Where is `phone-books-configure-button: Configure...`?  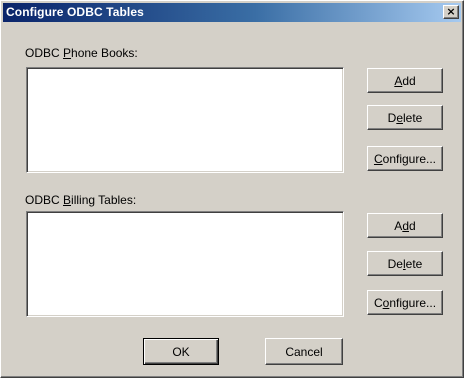
phone-books-configure-button: Configure... is located at coordinates (405, 158).